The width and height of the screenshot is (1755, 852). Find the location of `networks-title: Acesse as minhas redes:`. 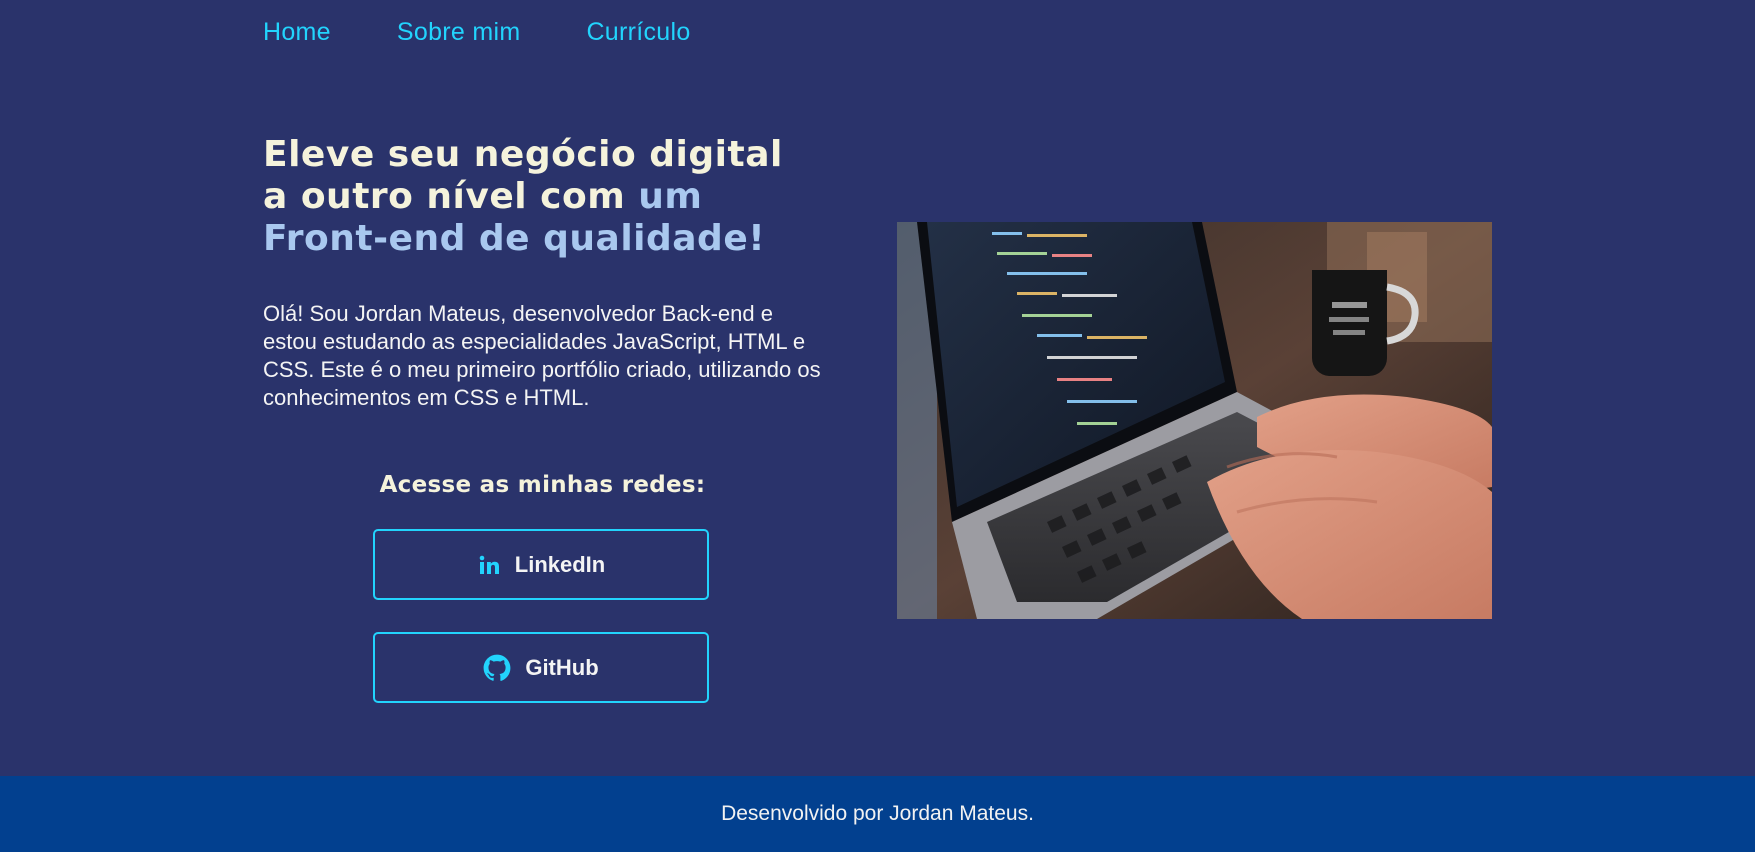

networks-title: Acesse as minhas redes: is located at coordinates (542, 485).